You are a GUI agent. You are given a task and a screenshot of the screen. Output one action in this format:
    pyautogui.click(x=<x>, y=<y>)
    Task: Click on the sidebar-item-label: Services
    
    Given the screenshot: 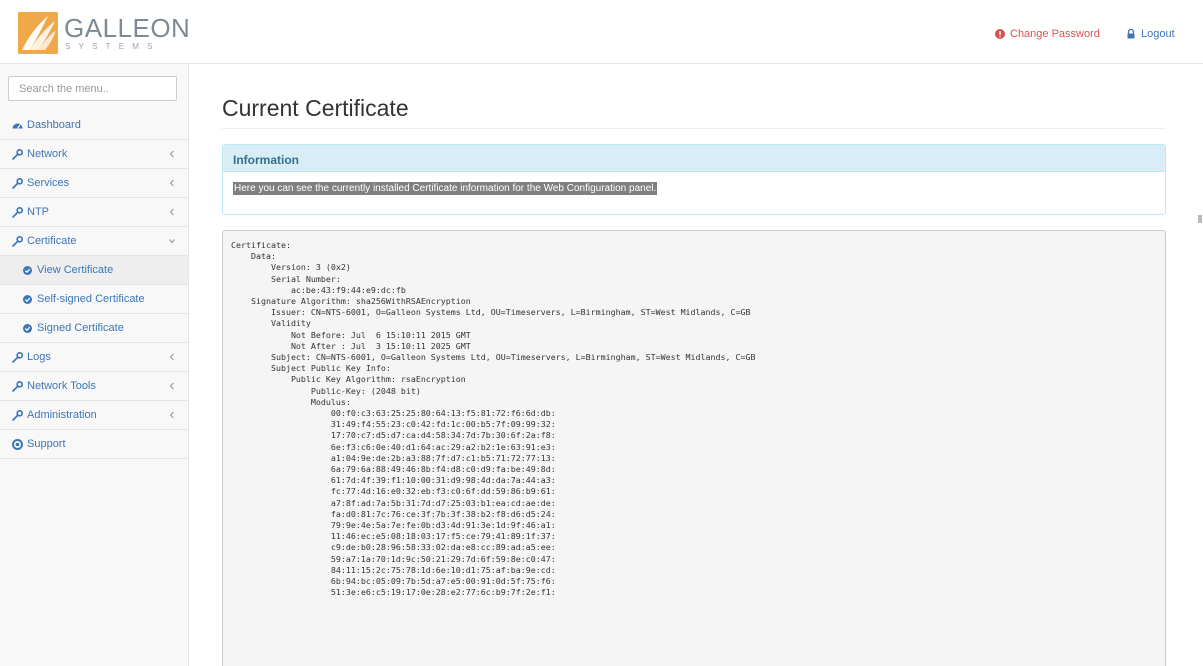 What is the action you would take?
    pyautogui.click(x=48, y=183)
    